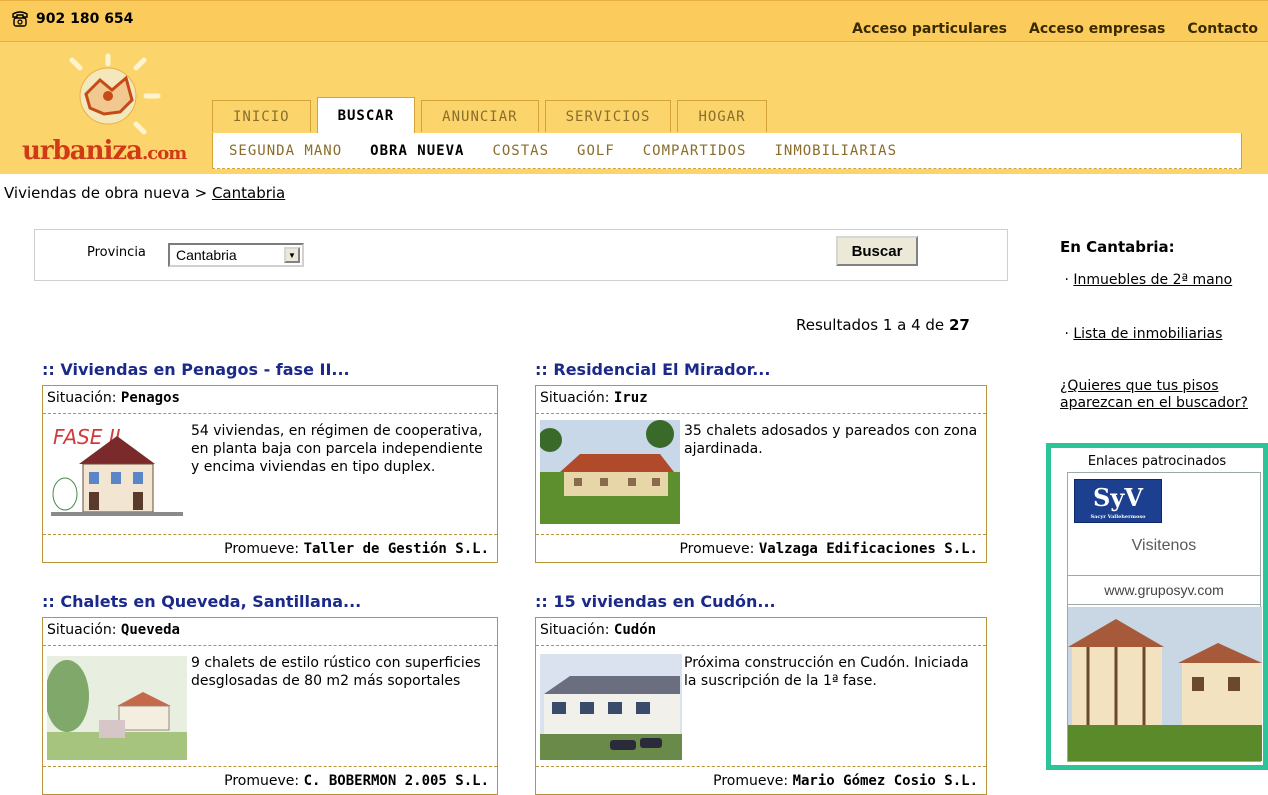 This screenshot has height=795, width=1268. I want to click on link-acceso-empresas: Acceso empresas, so click(1097, 29).